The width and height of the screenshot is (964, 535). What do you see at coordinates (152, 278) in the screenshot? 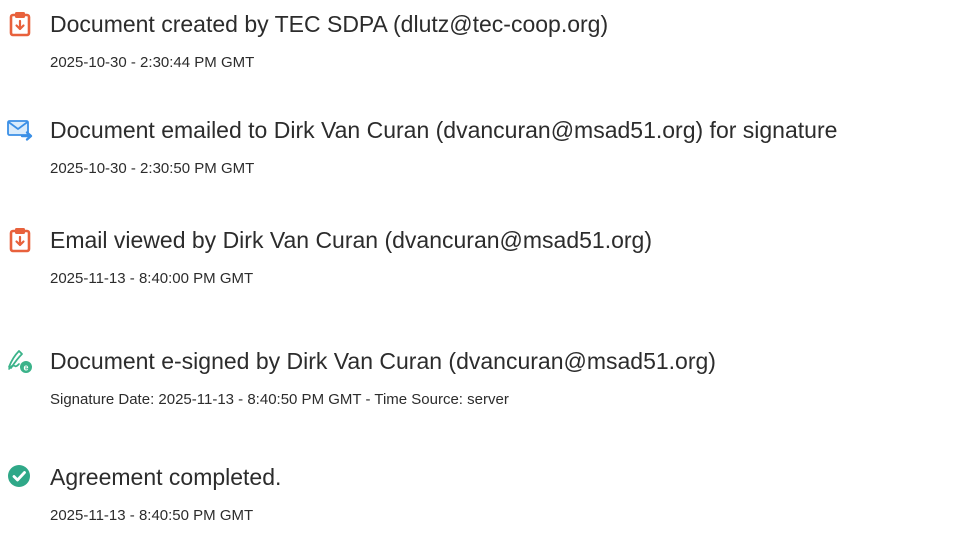
I see `event-timestamp: 2025-11-13 - 8:40:00 PM GMT` at bounding box center [152, 278].